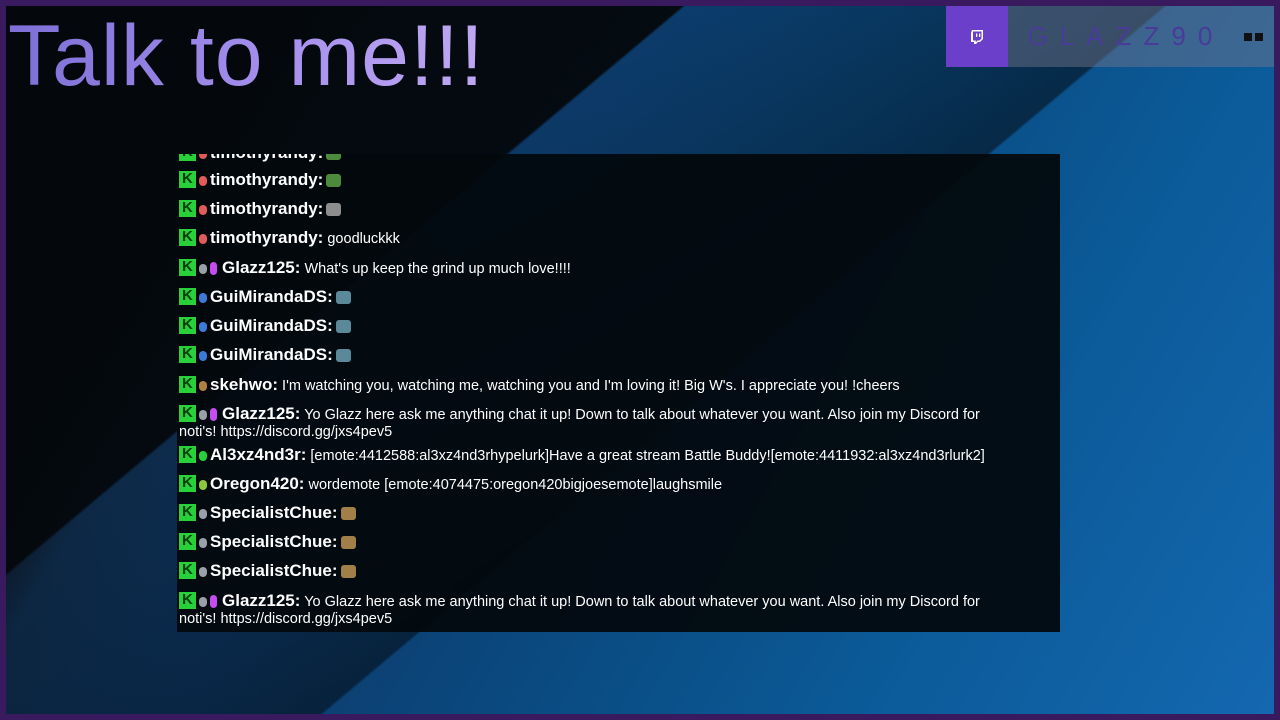 Image resolution: width=1280 pixels, height=720 pixels. I want to click on overlay-title: Talk to me!!!, so click(246, 56).